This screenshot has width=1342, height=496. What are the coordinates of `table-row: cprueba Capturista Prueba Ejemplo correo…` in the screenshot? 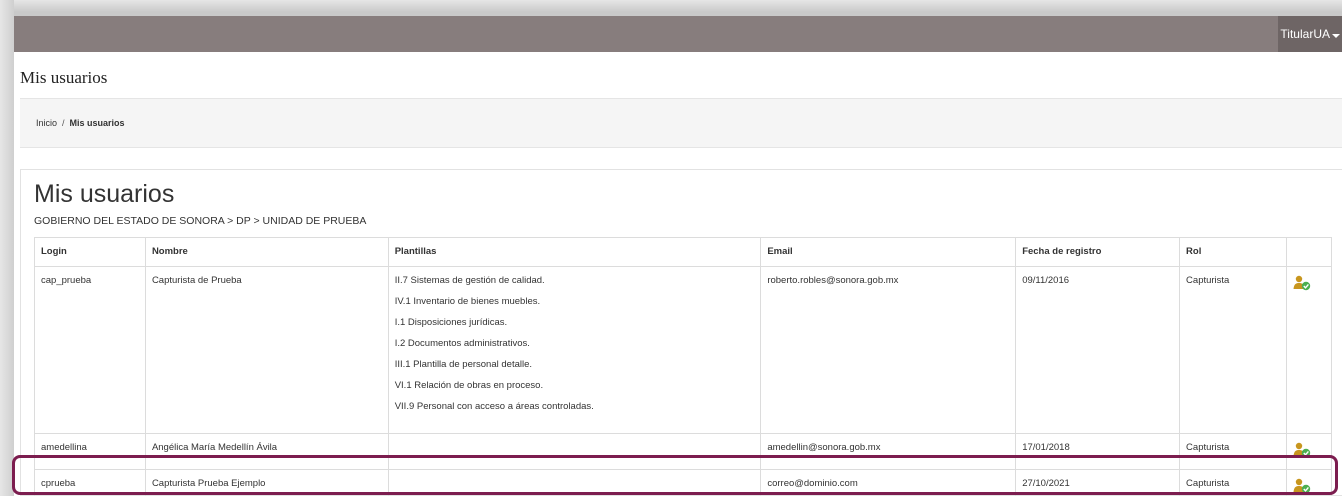 It's located at (683, 482).